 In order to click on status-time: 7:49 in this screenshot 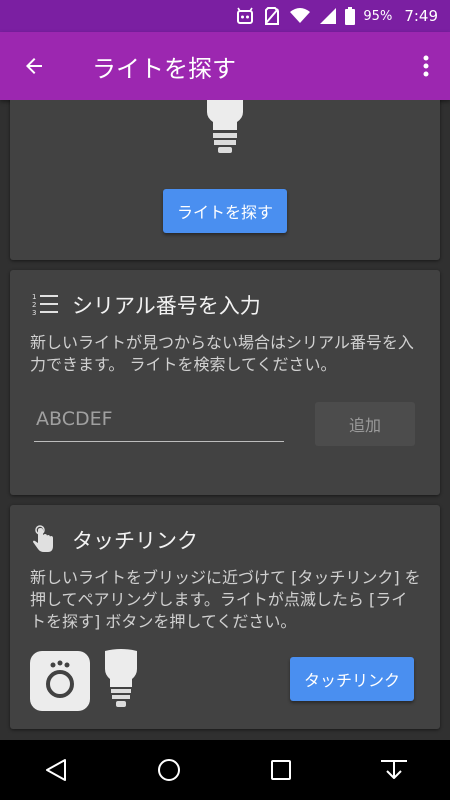, I will do `click(421, 16)`.